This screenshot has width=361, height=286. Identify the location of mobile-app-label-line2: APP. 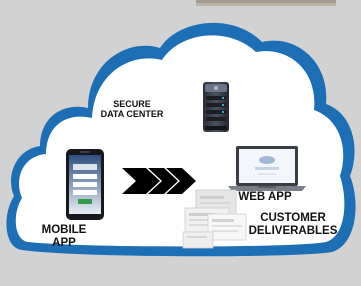
(64, 243).